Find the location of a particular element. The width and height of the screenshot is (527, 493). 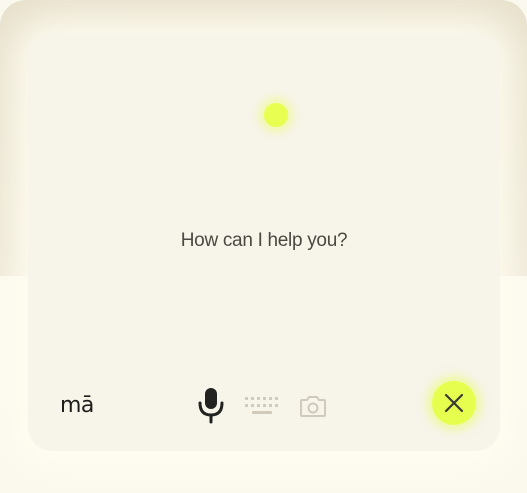

microphone-button is located at coordinates (211, 405).